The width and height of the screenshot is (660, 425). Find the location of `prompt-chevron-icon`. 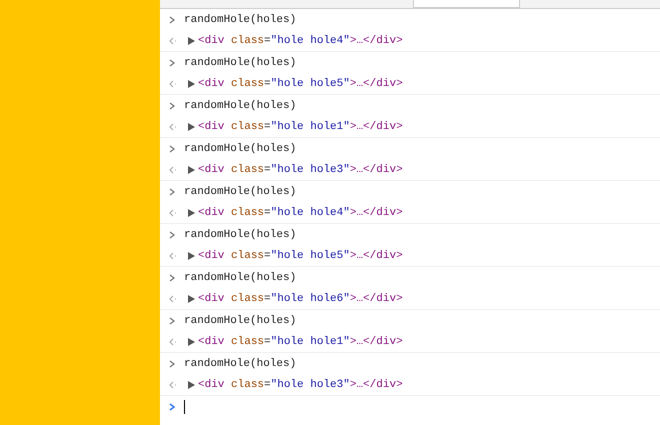

prompt-chevron-icon is located at coordinates (172, 407).